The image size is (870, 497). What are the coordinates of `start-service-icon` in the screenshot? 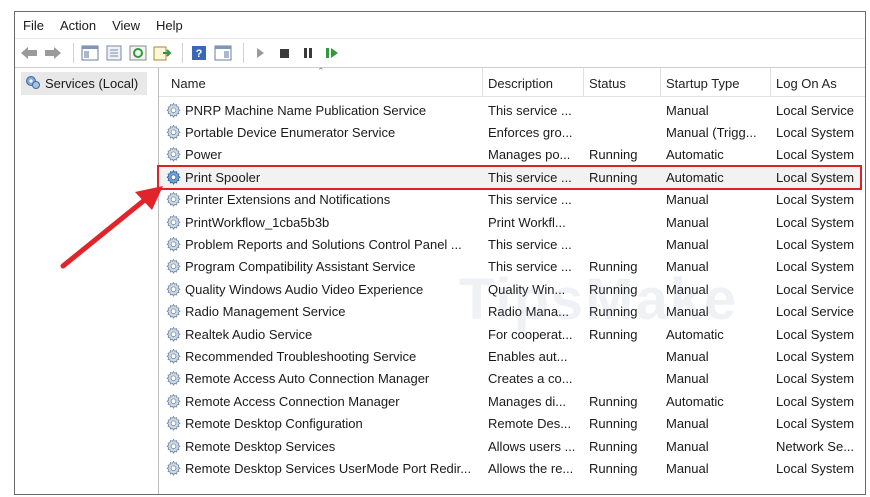 It's located at (260, 53).